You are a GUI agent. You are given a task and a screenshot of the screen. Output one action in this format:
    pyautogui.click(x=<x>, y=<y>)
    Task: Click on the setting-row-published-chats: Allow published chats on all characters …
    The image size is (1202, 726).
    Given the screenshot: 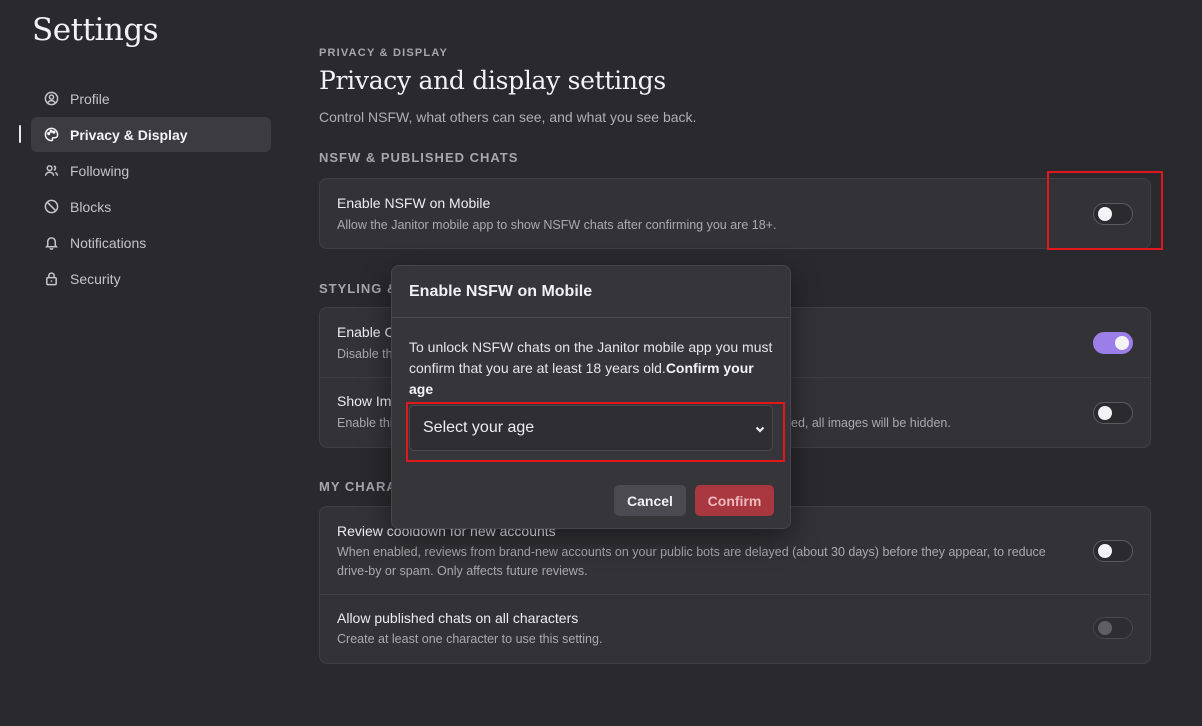 What is the action you would take?
    pyautogui.click(x=735, y=629)
    